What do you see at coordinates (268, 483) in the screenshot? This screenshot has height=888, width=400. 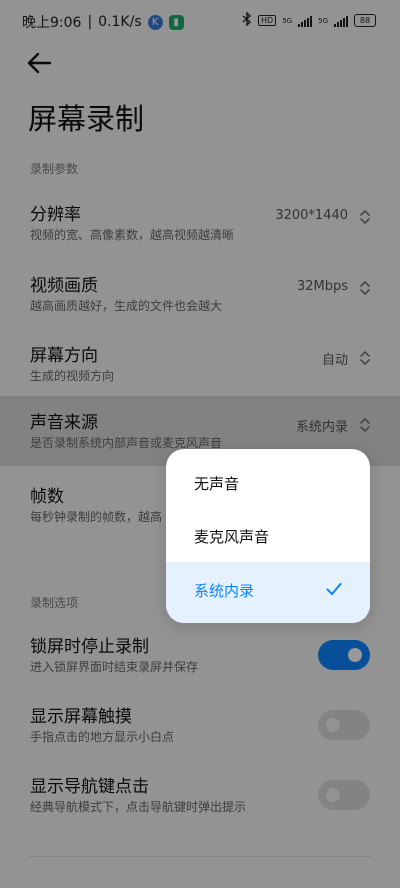 I see `menu-item-no-sound: 无声音` at bounding box center [268, 483].